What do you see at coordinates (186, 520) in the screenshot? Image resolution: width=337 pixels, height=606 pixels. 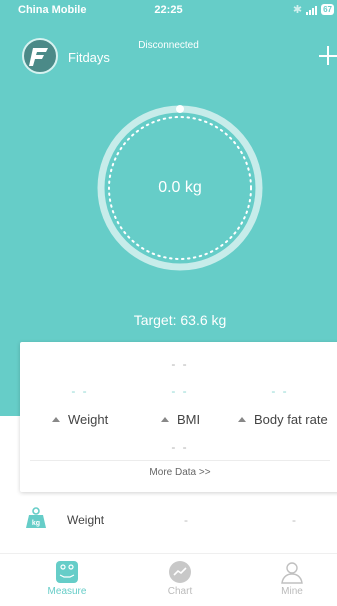 I see `weight-row-value: -` at bounding box center [186, 520].